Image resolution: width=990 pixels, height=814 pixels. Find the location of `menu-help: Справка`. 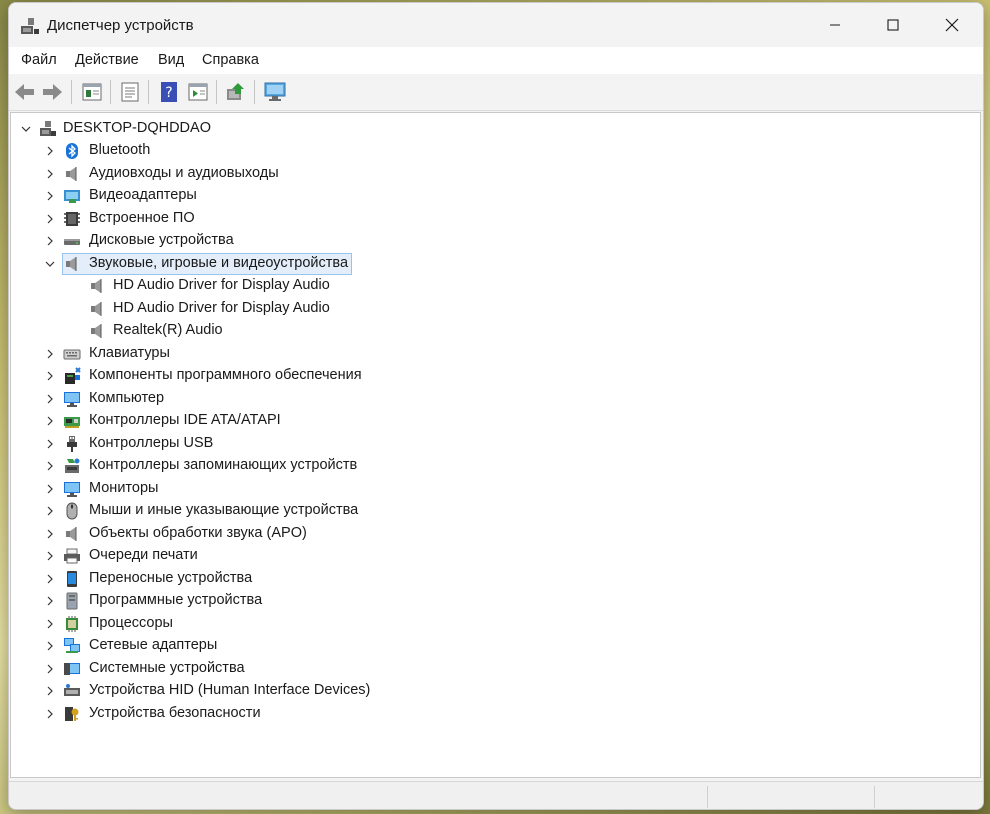

menu-help: Справка is located at coordinates (230, 60).